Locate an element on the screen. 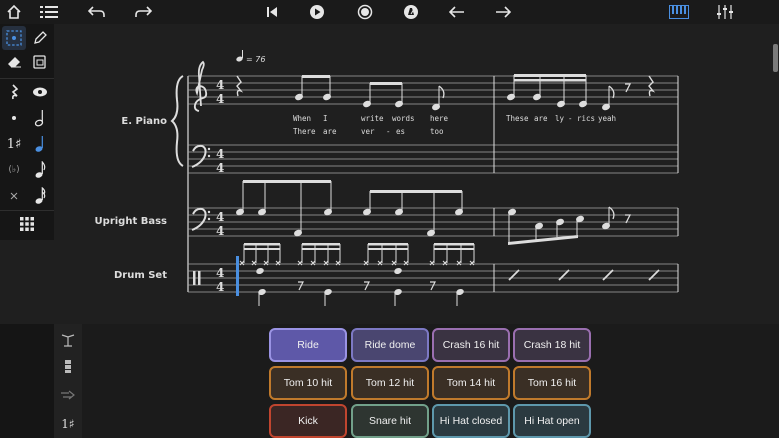 This screenshot has width=779, height=438. svg-text: too is located at coordinates (437, 131).